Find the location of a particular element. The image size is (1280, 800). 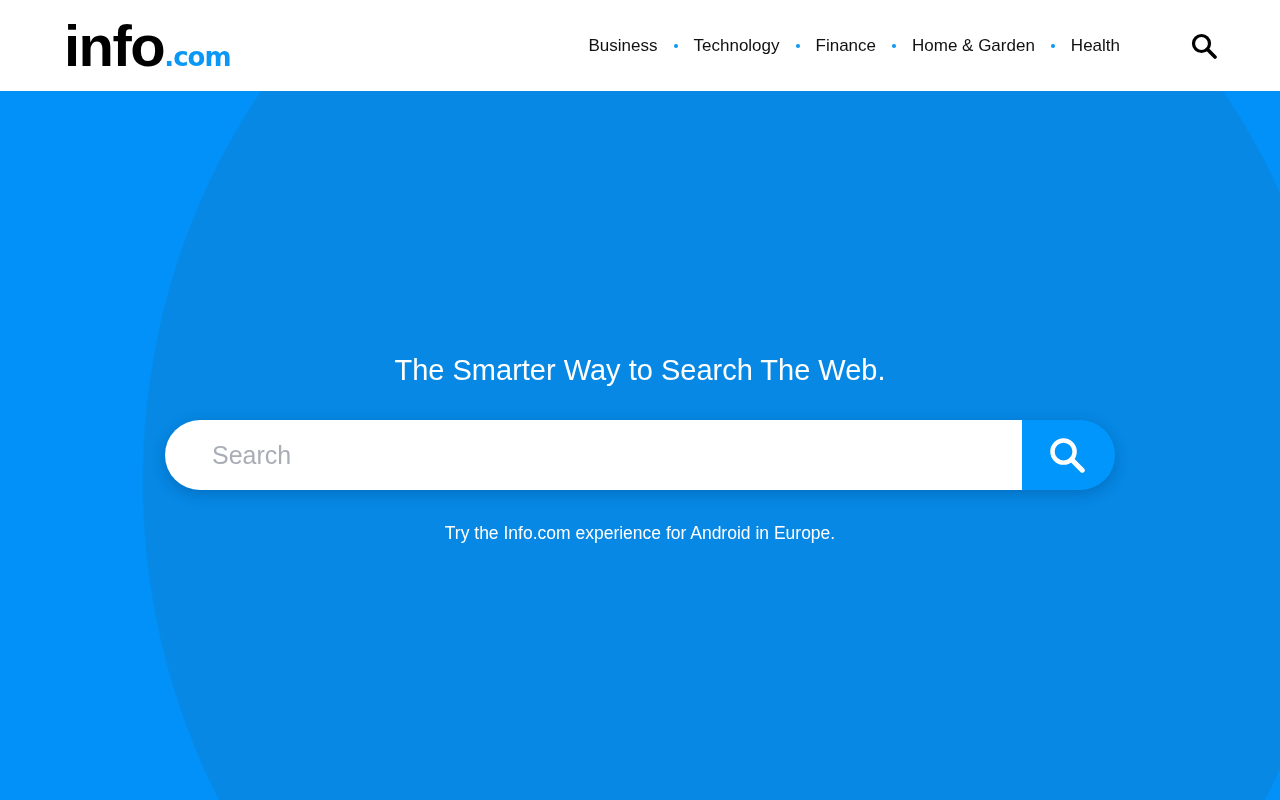

nav-link: Health is located at coordinates (1095, 45).